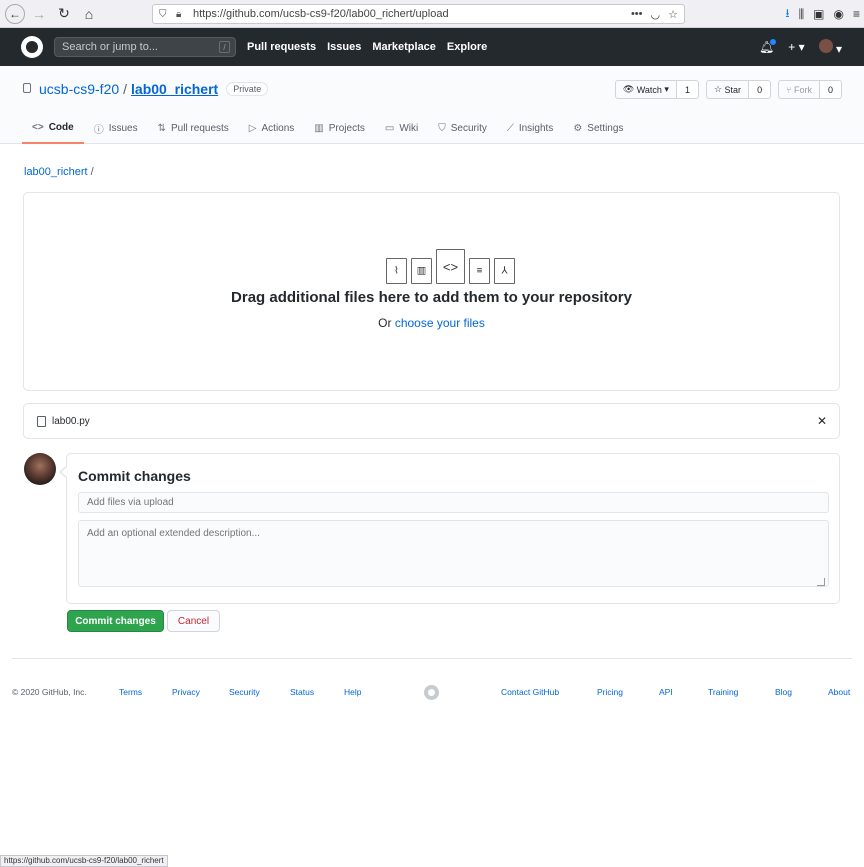 The height and width of the screenshot is (867, 864). What do you see at coordinates (130, 692) in the screenshot?
I see `footer-link-terms: Terms` at bounding box center [130, 692].